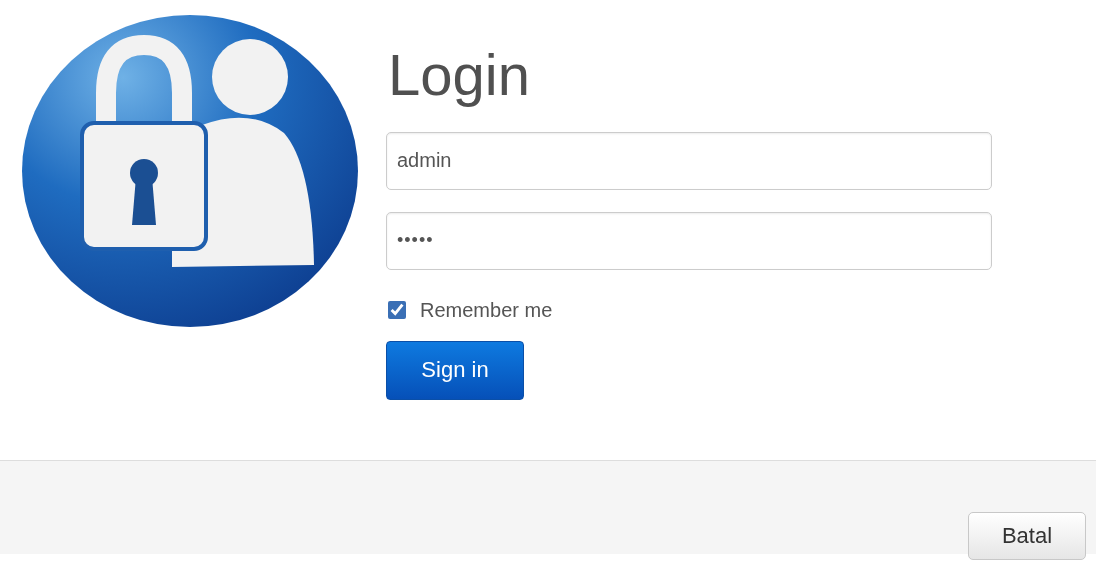  Describe the element at coordinates (1027, 536) in the screenshot. I see `cancel-button: Batal` at that location.